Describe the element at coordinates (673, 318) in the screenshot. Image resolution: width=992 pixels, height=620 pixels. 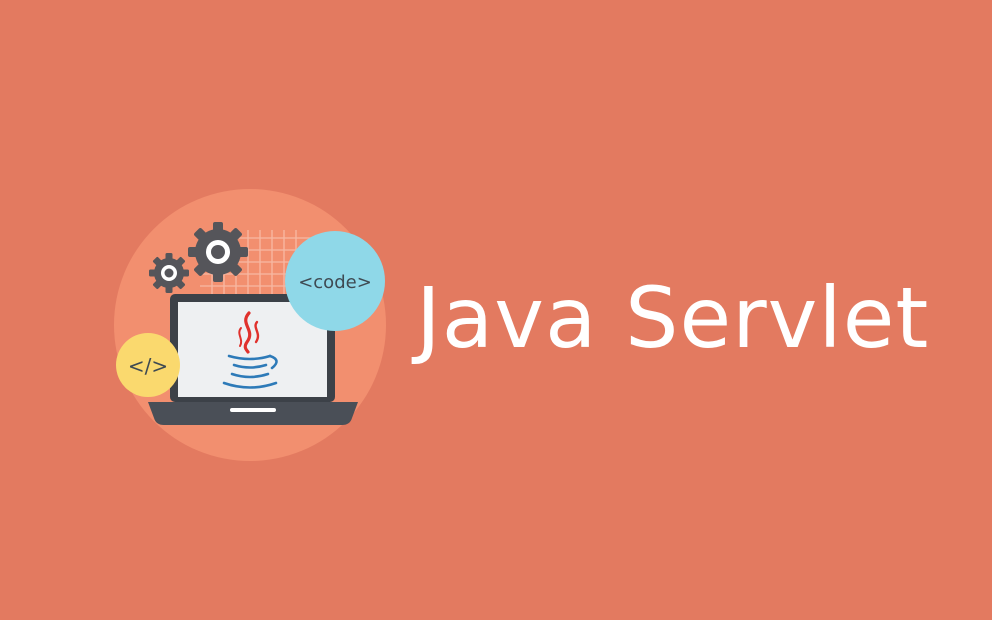
I see `page-title: Java Servlet` at that location.